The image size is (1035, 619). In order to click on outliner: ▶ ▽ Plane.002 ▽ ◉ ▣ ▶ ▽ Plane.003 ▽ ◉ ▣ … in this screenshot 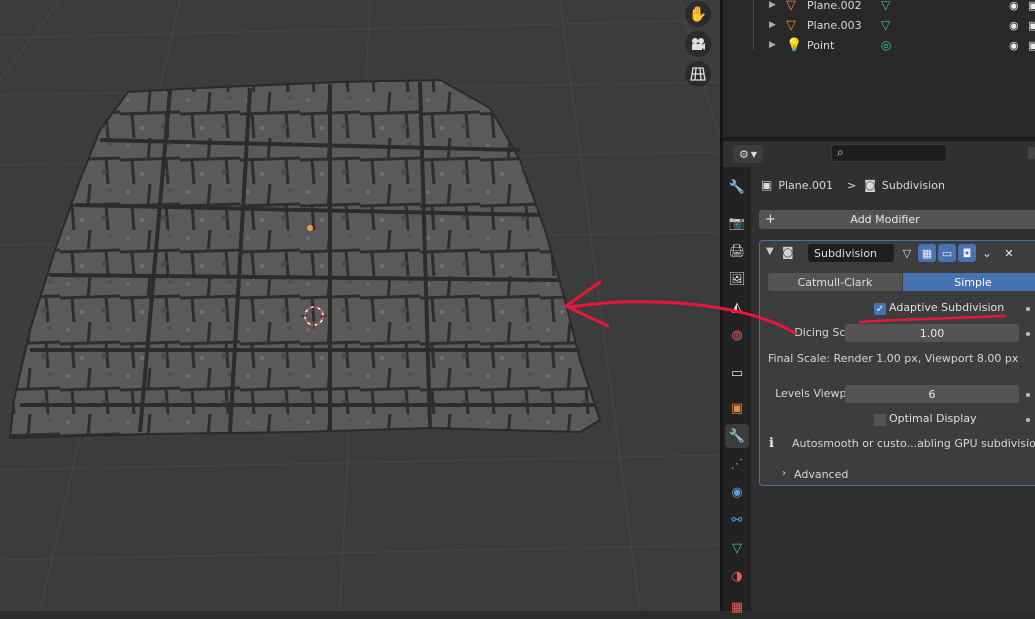, I will do `click(879, 68)`.